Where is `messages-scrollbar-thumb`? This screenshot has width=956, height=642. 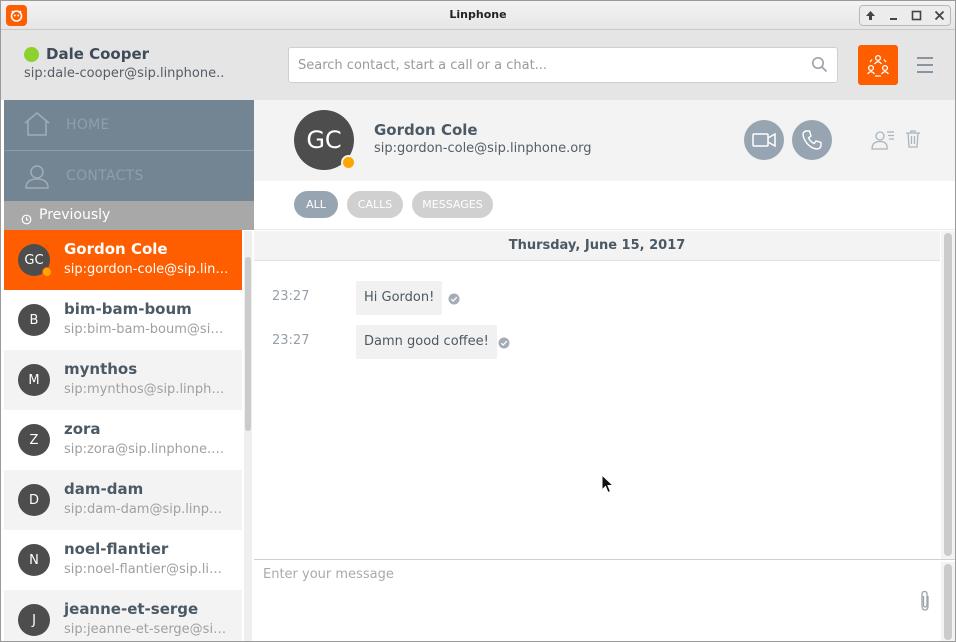
messages-scrollbar-thumb is located at coordinates (948, 394).